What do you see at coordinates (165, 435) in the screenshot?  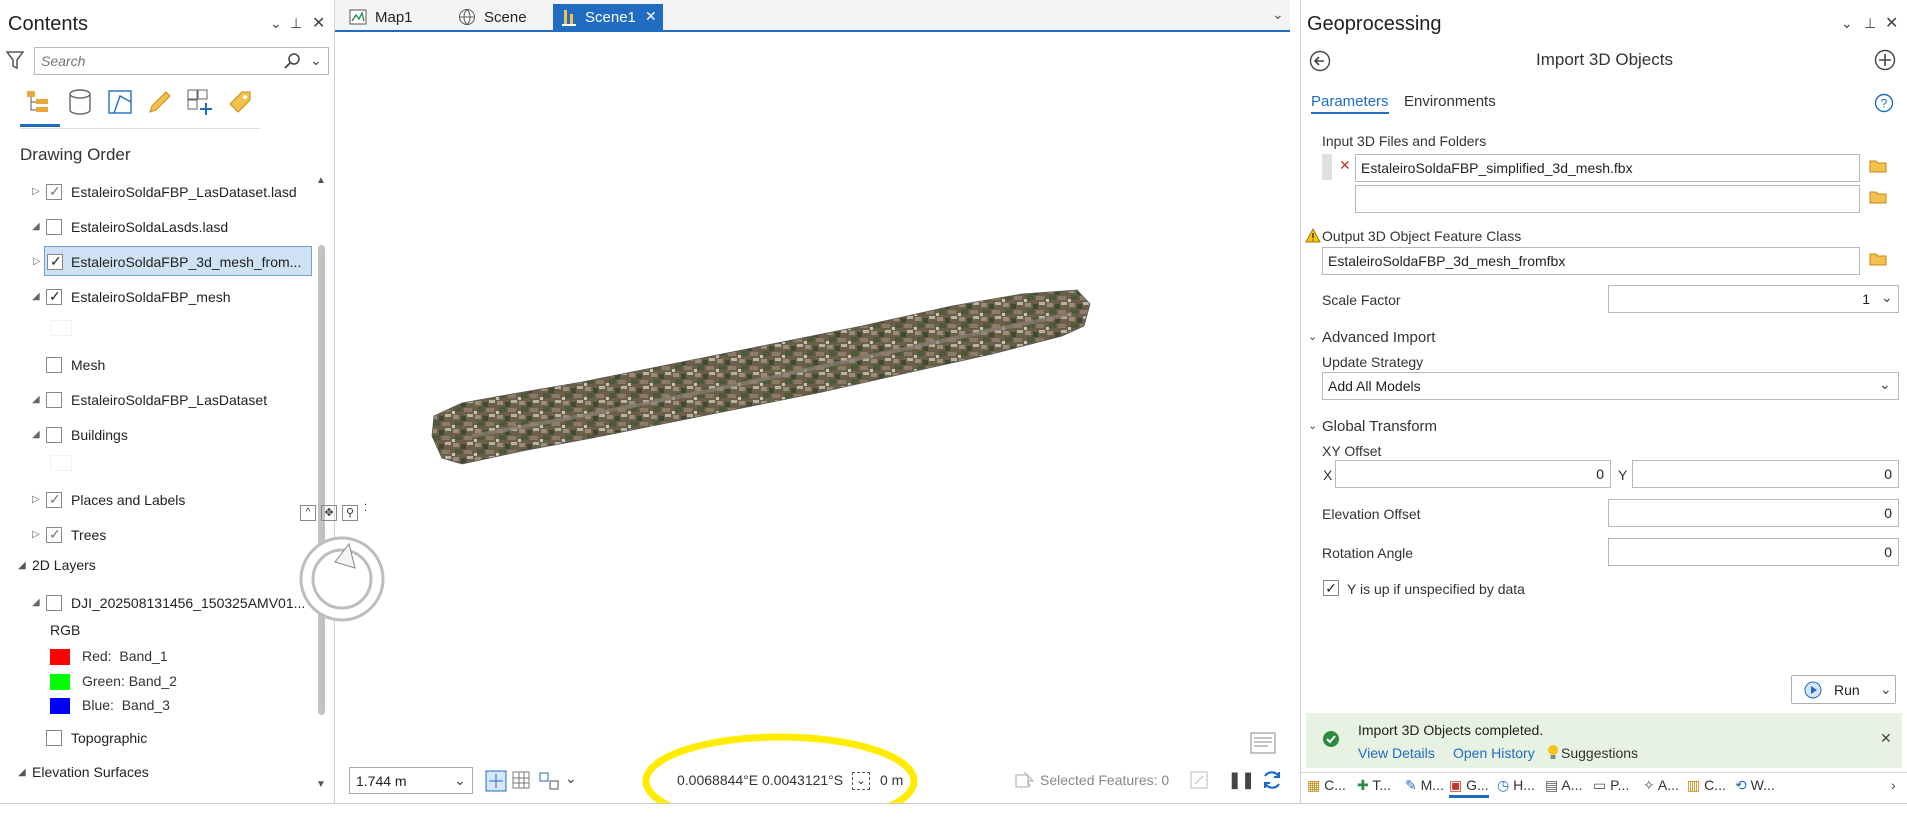 I see `layer-buildings: ◢ Buildings` at bounding box center [165, 435].